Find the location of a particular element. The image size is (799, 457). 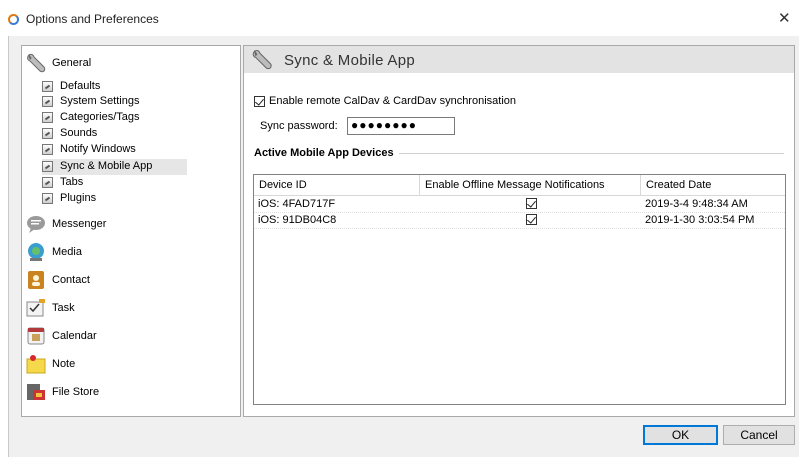

sidebar-item-label: File Store is located at coordinates (76, 392).